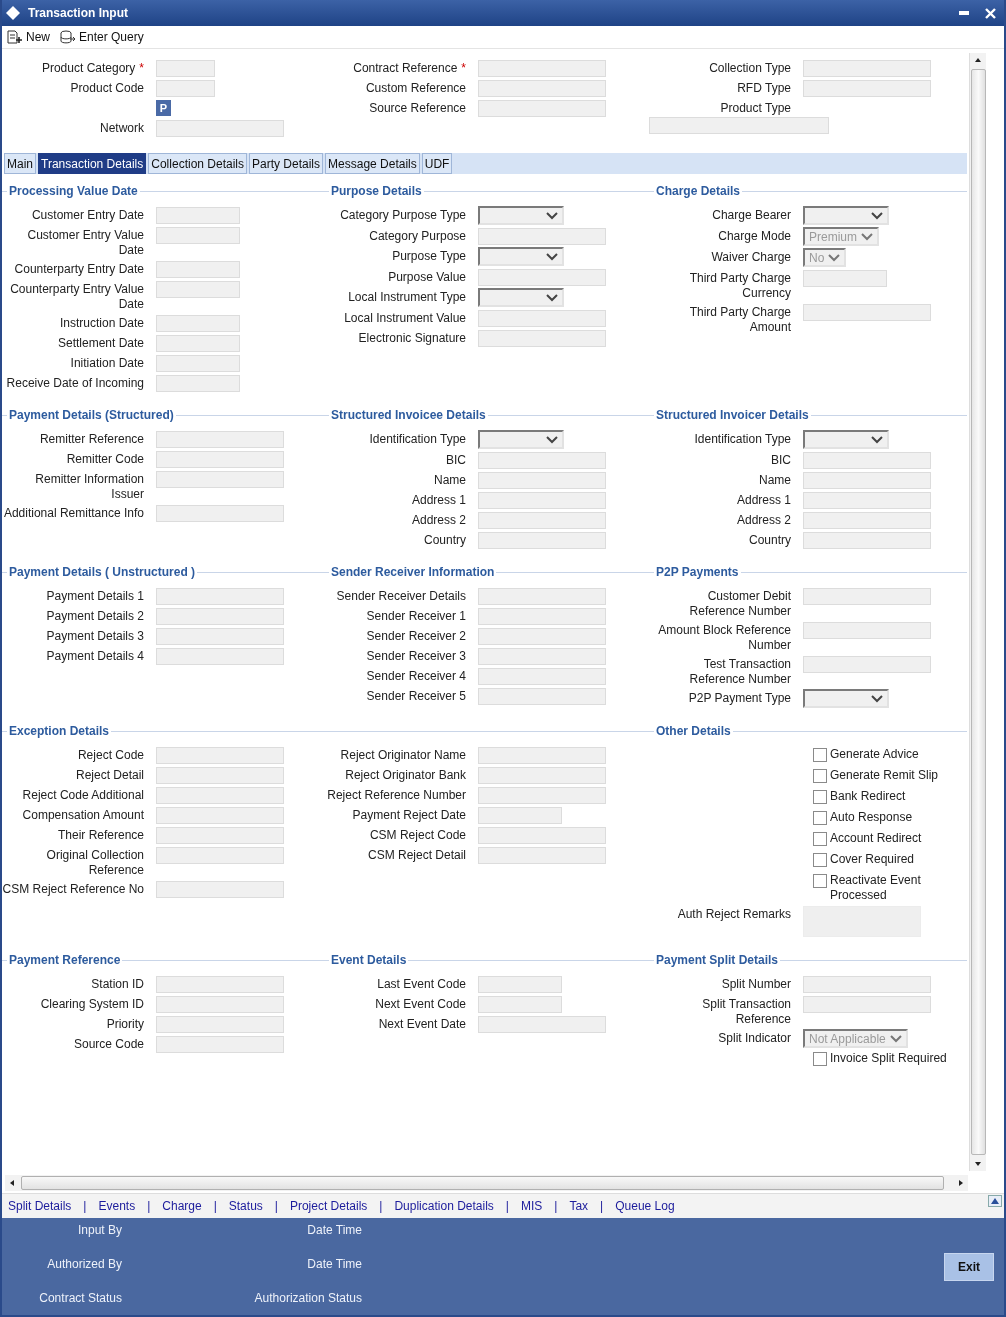 The width and height of the screenshot is (1006, 1317). What do you see at coordinates (20, 163) in the screenshot?
I see `tab: Main` at bounding box center [20, 163].